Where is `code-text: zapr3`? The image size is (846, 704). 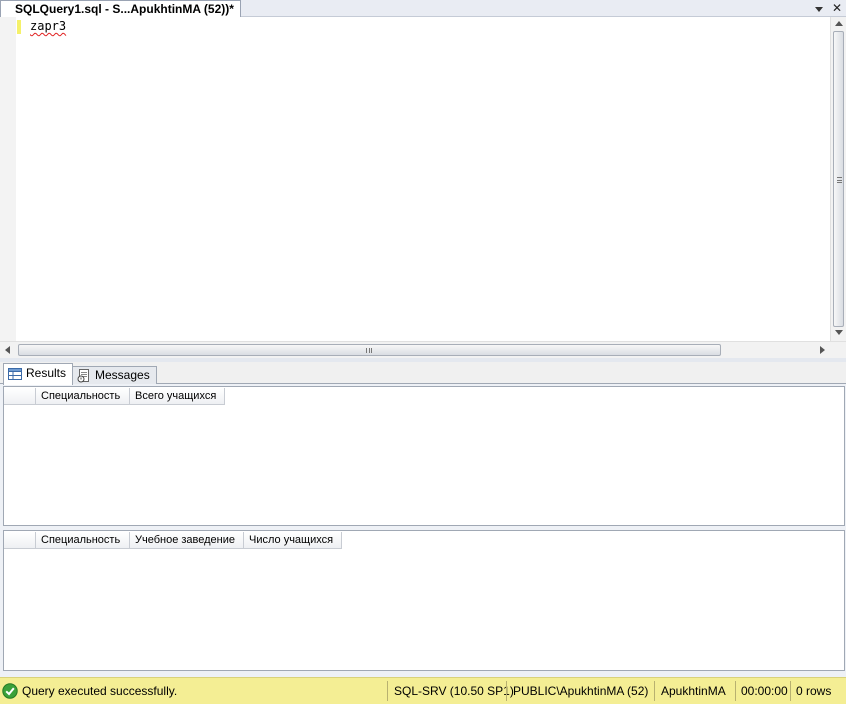 code-text: zapr3 is located at coordinates (48, 26).